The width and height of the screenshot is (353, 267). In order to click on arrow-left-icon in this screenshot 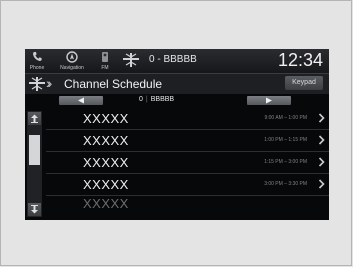, I will do `click(81, 100)`.